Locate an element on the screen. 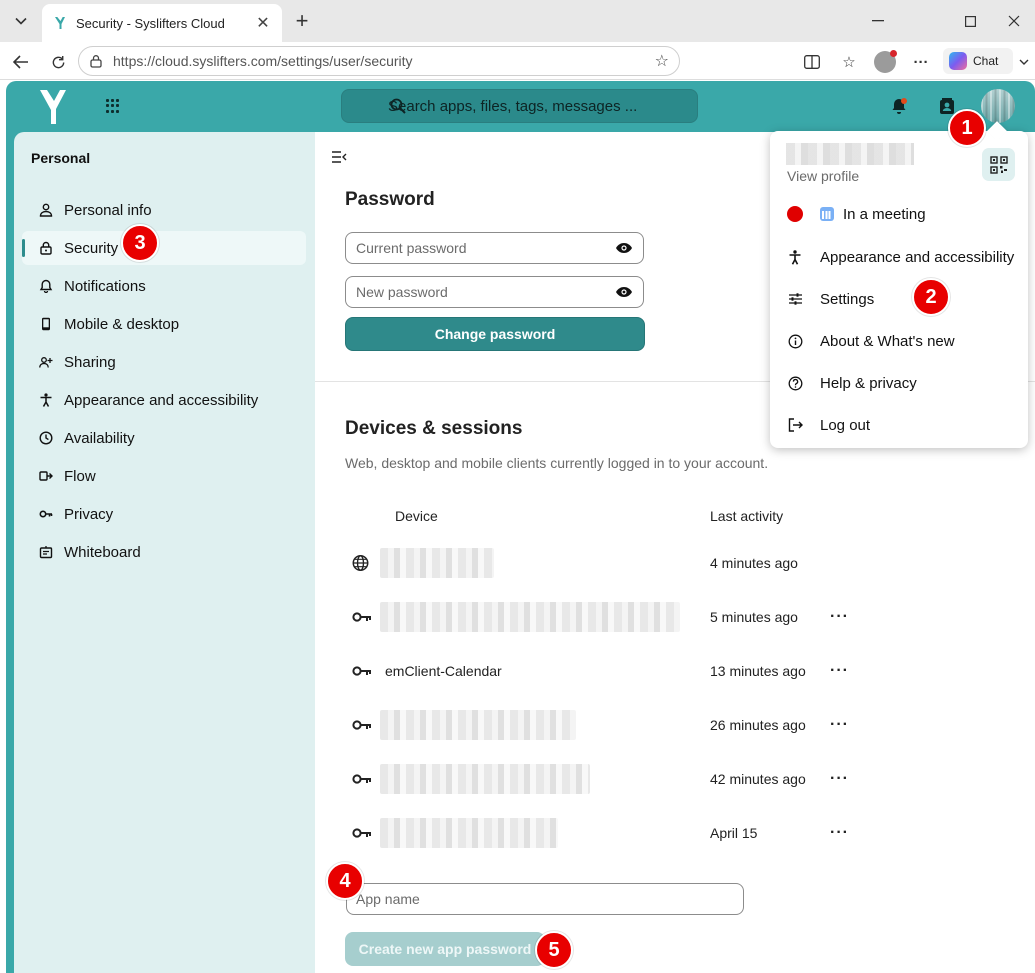 Image resolution: width=1035 pixels, height=973 pixels. browser-tab-bar: Security - Syslifters Cloud ✕ + is located at coordinates (517, 21).